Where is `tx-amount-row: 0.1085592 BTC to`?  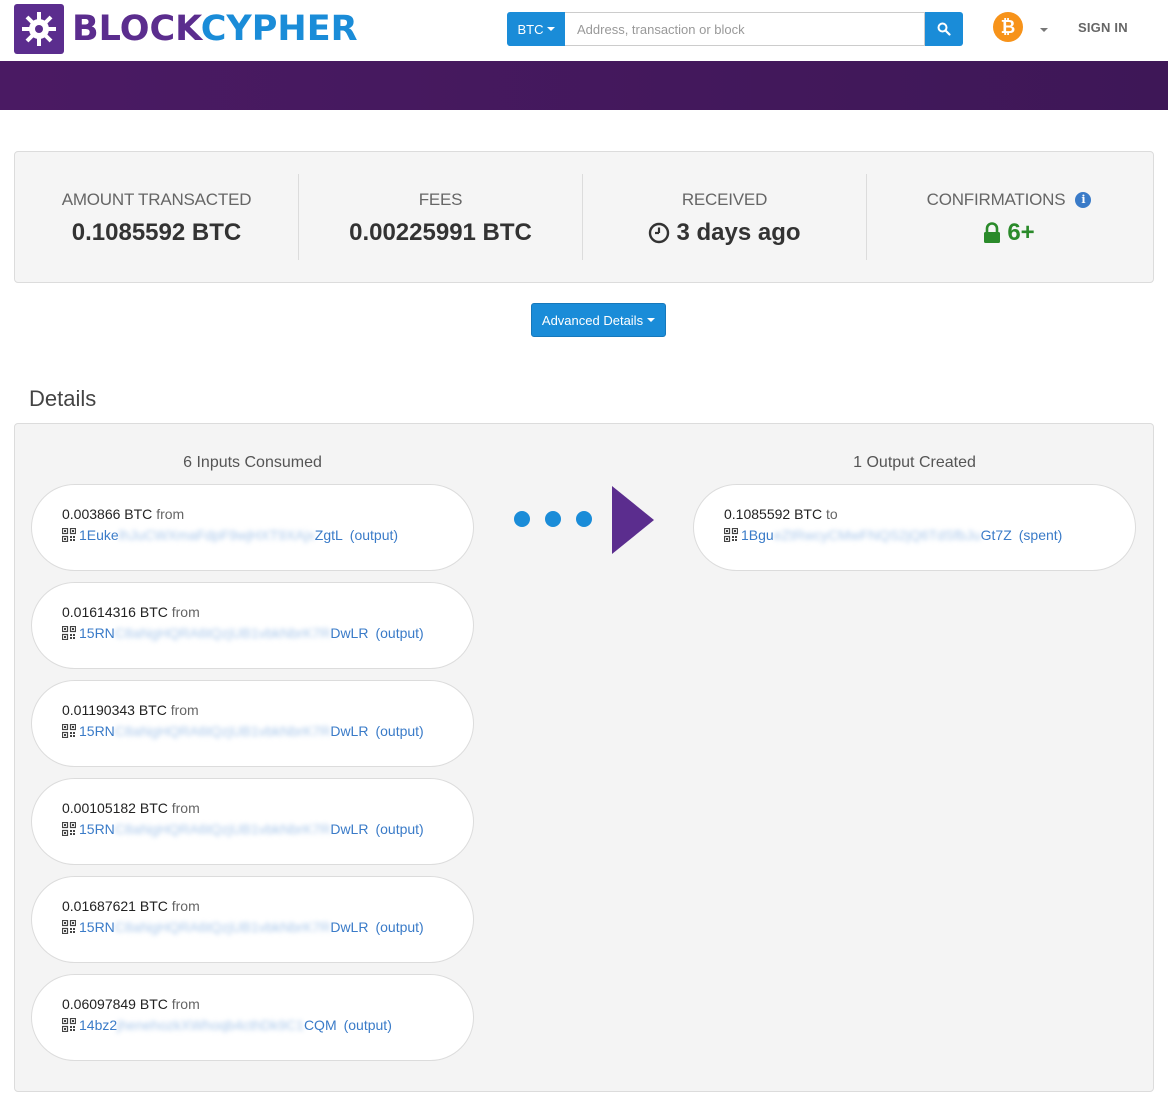
tx-amount-row: 0.1085592 BTC to is located at coordinates (929, 514).